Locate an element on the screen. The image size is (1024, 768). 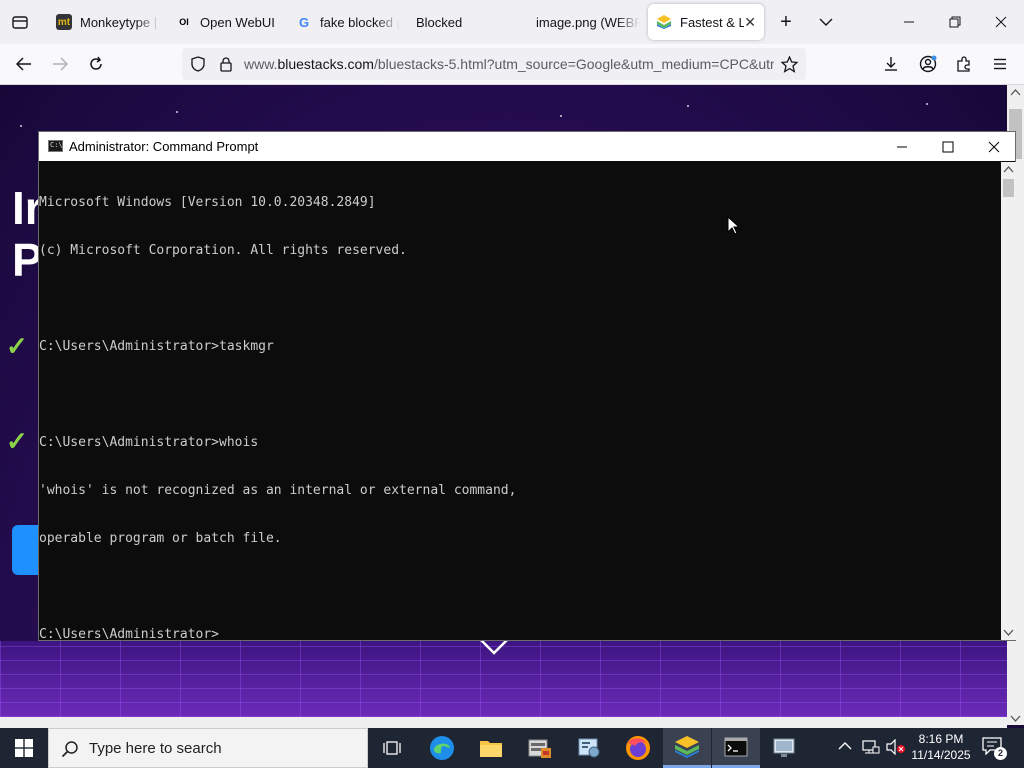
tab-title: Blocked is located at coordinates (439, 22).